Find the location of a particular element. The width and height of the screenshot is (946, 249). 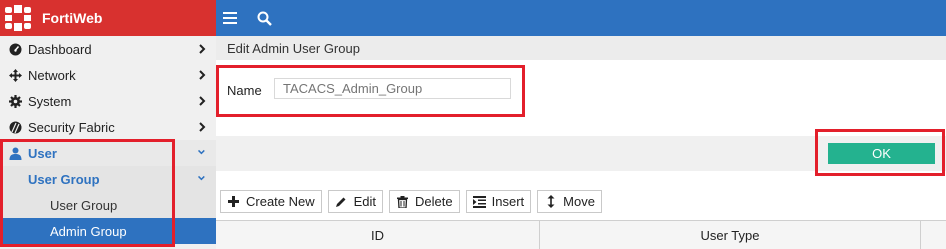

app-name: FortiWeb is located at coordinates (72, 18).